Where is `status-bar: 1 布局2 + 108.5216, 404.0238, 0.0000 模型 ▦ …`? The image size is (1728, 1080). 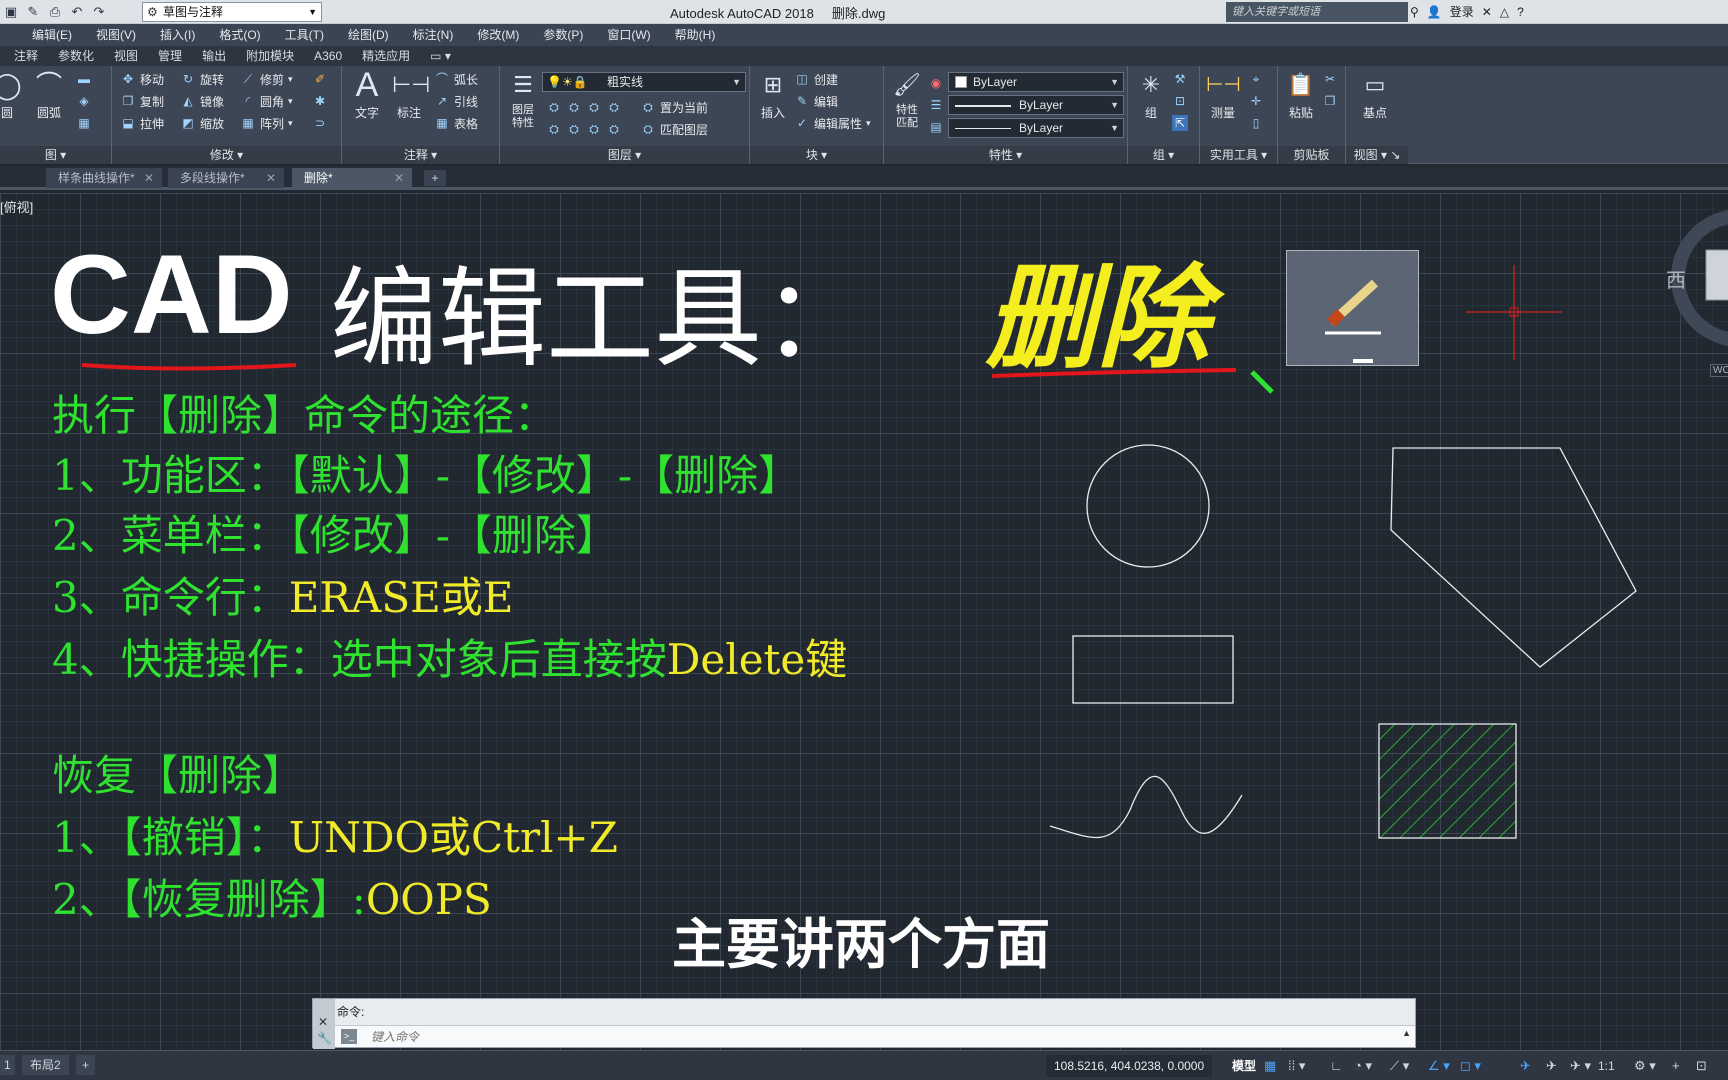 status-bar: 1 布局2 + 108.5216, 404.0238, 0.0000 模型 ▦ … is located at coordinates (864, 1065).